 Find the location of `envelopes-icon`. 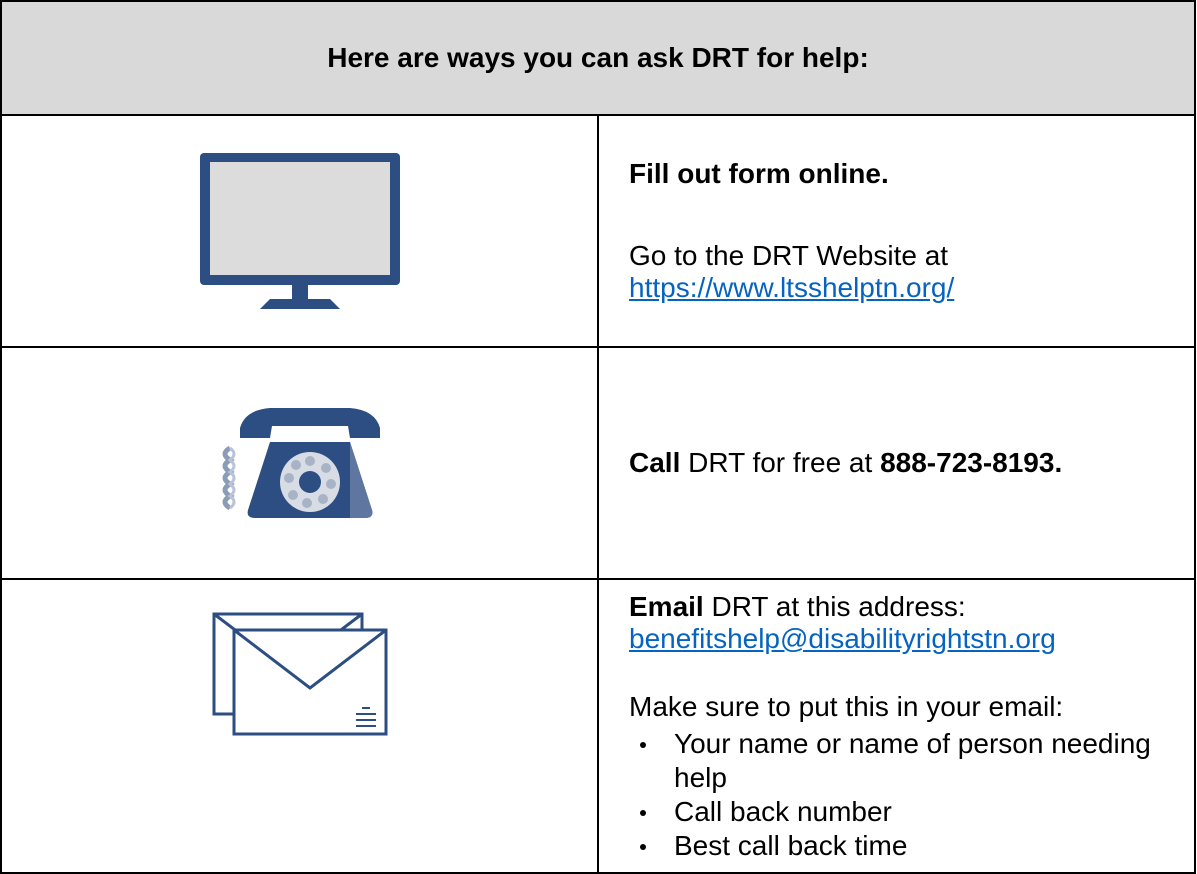

envelopes-icon is located at coordinates (299, 674).